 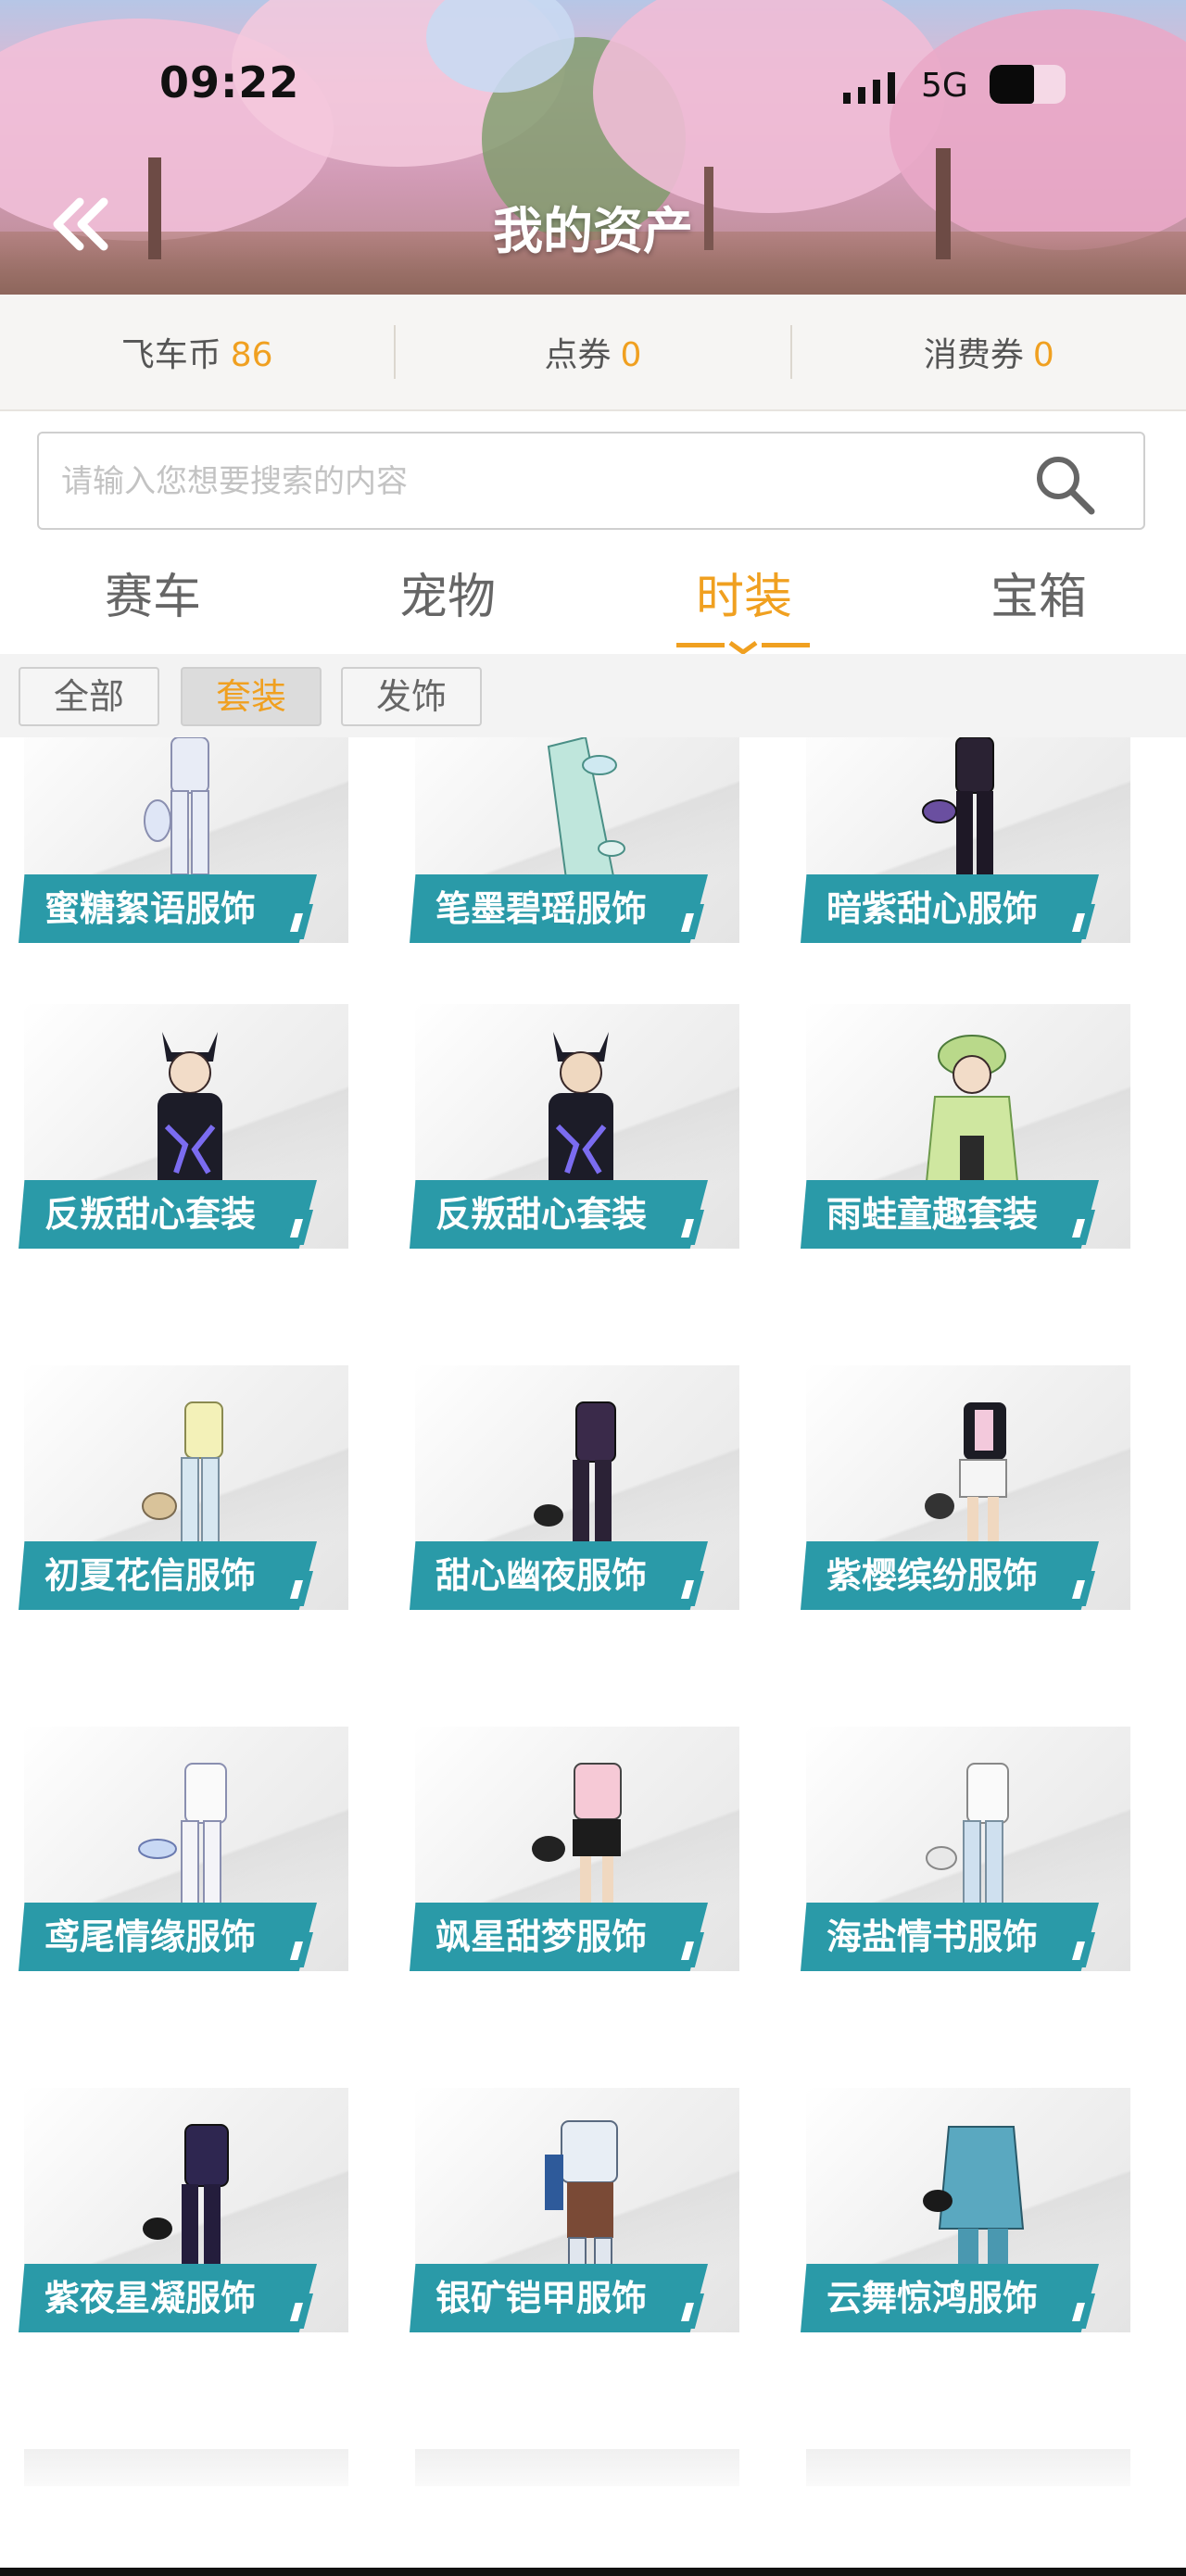 I want to click on battery-icon, so click(x=1028, y=84).